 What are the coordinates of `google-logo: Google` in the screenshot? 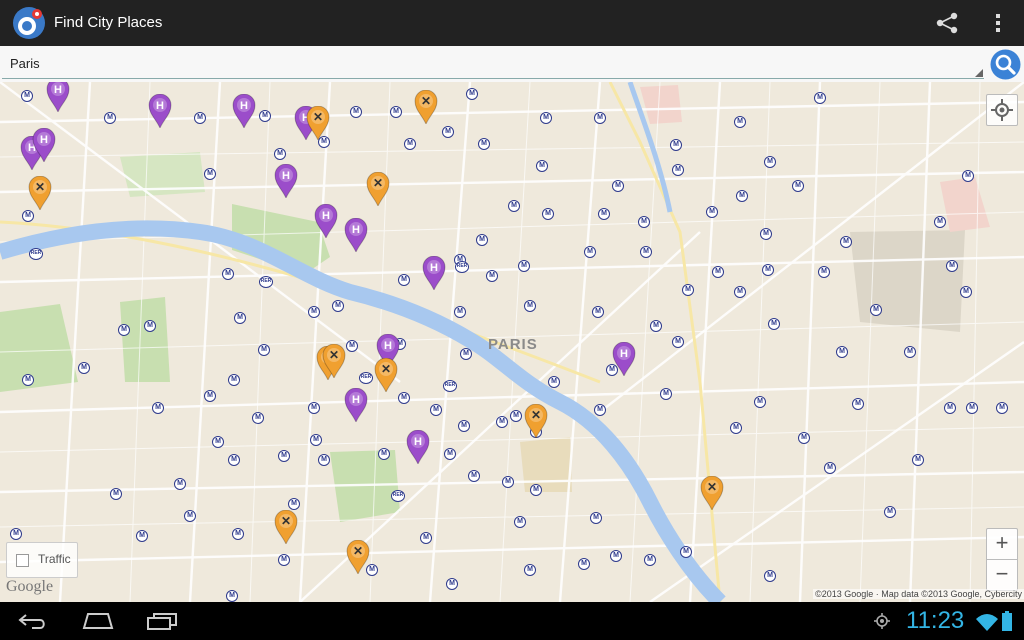 It's located at (30, 586).